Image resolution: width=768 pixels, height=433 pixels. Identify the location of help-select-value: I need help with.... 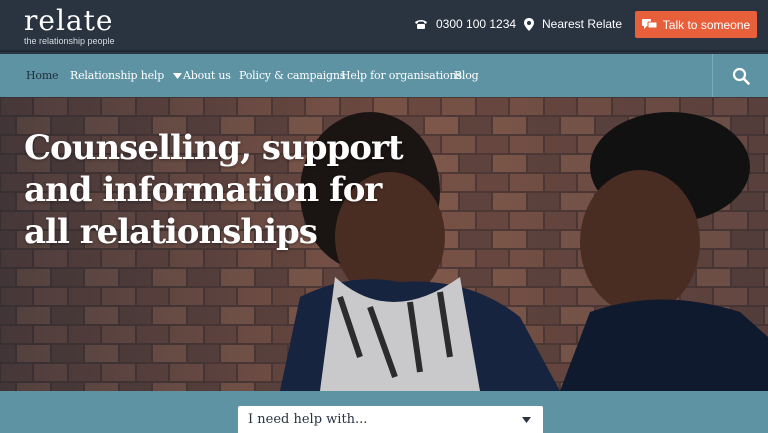
(308, 419).